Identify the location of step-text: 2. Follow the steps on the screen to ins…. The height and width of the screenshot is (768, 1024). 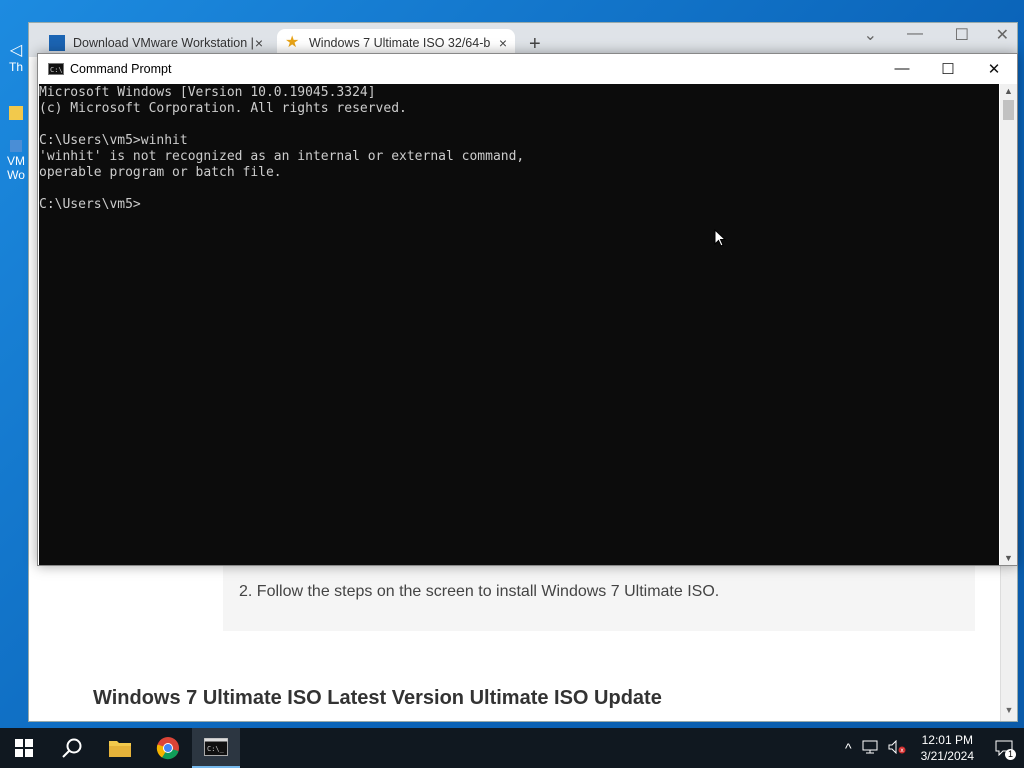
(479, 591).